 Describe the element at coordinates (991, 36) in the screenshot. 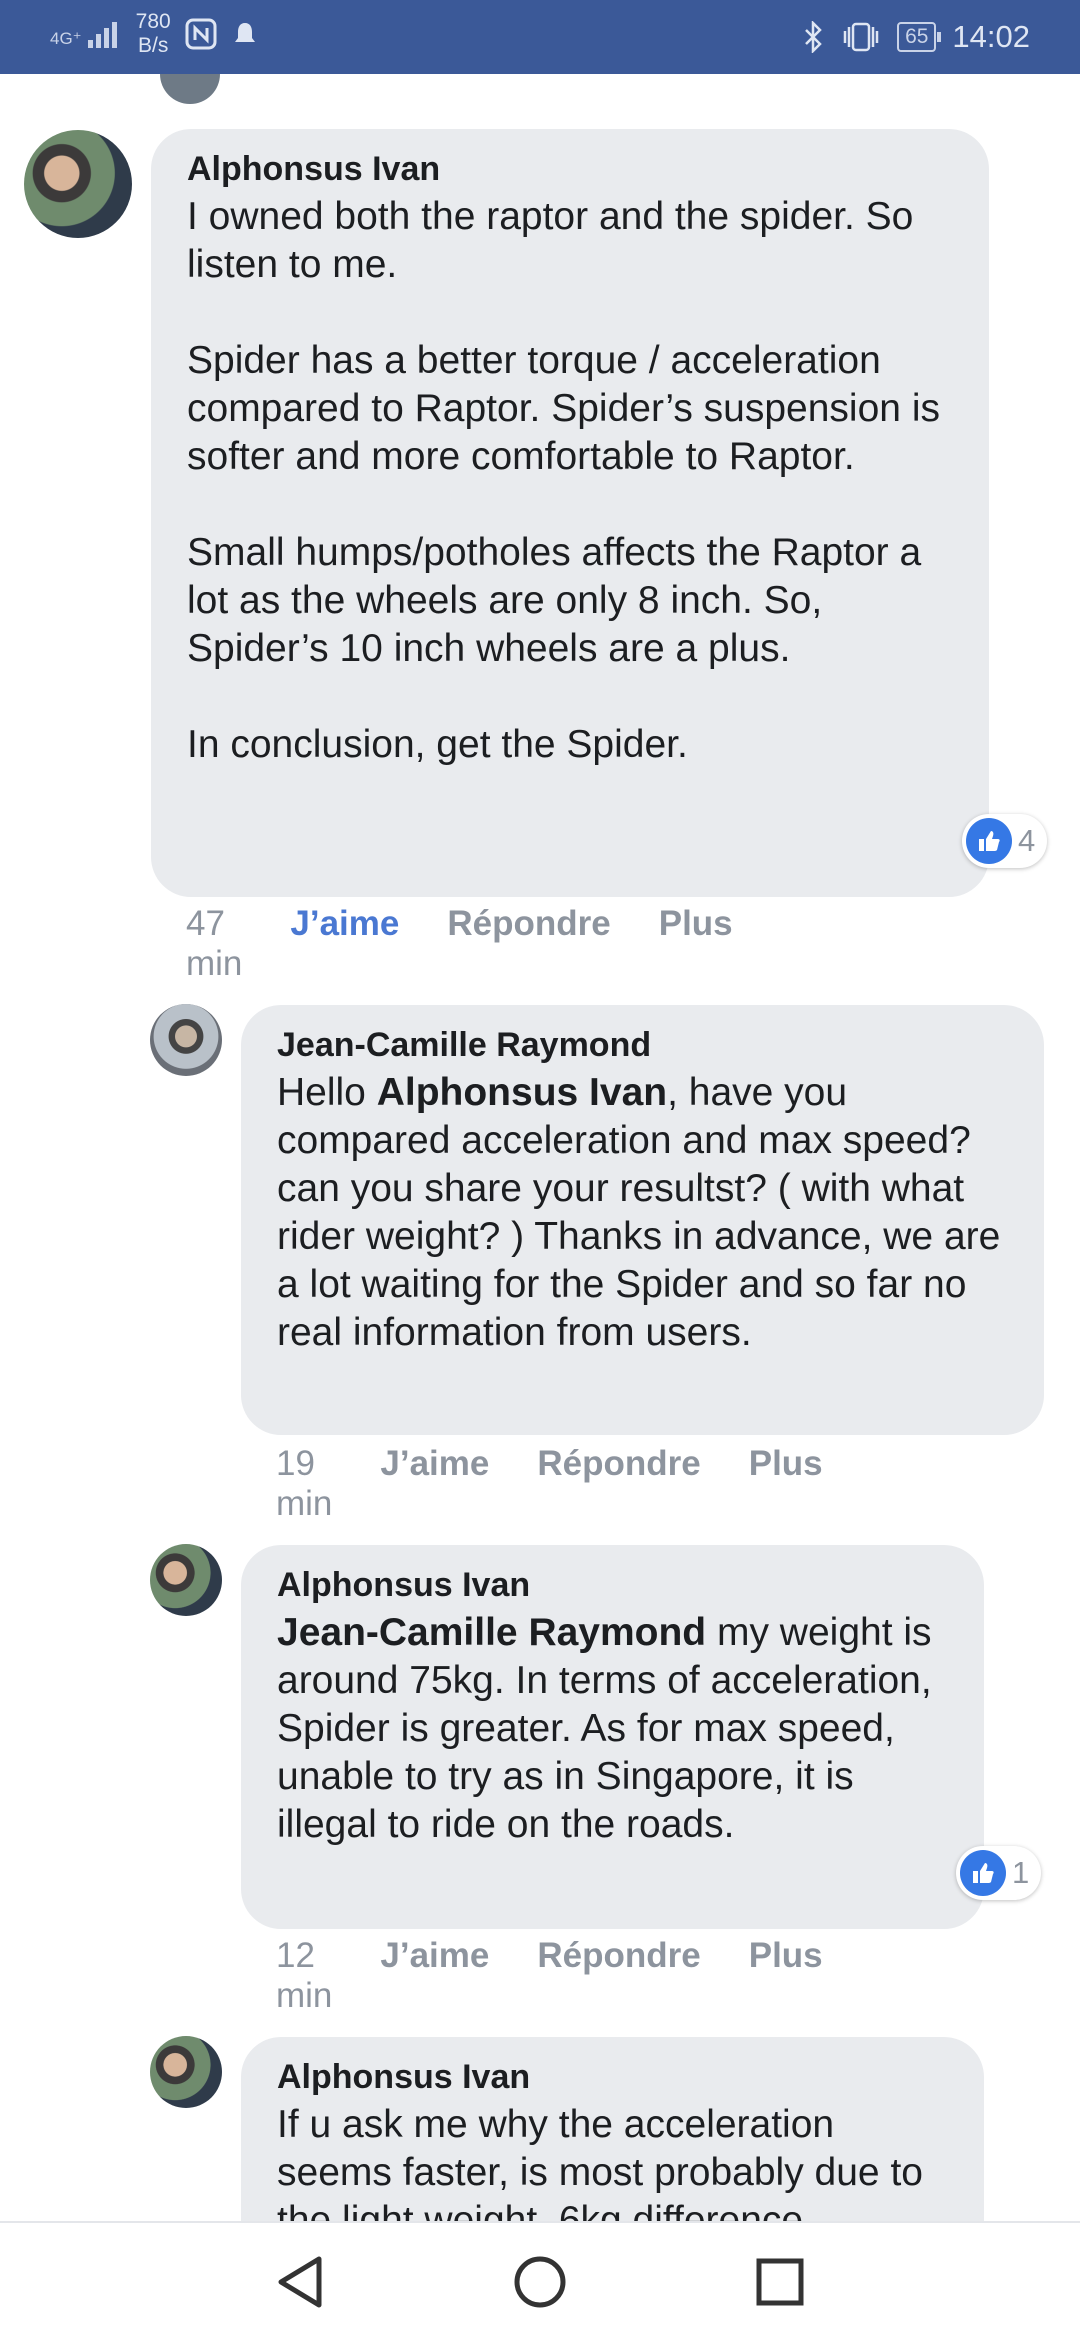

I see `clock: 14:02` at that location.